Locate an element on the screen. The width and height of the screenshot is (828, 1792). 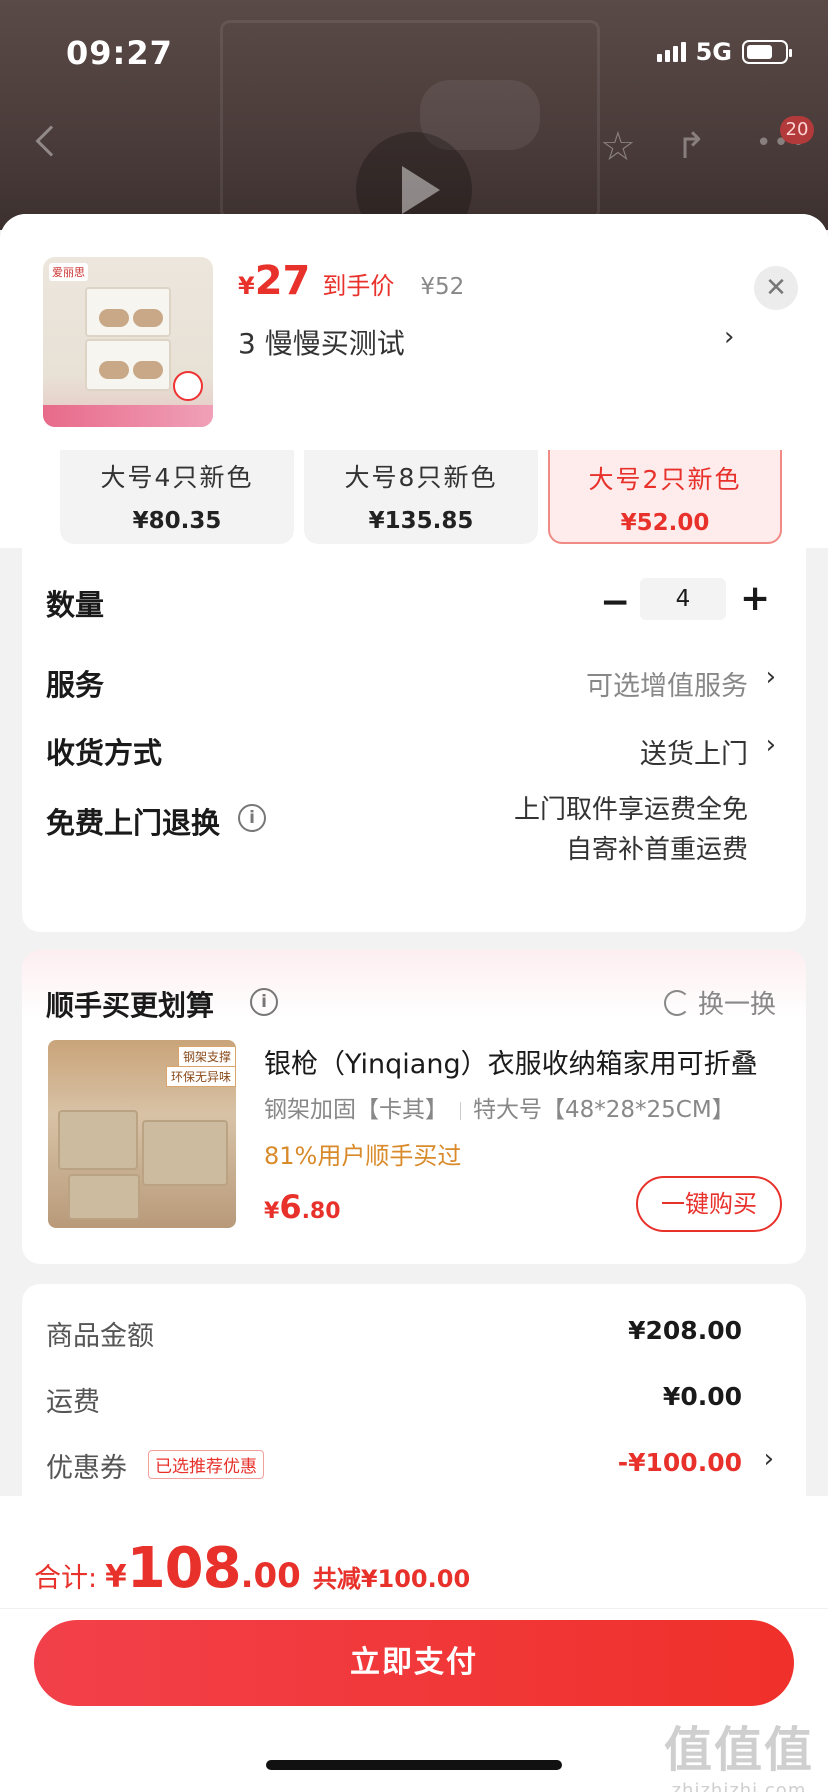
addon-spec-size: 特大号【48*28*25CM】 is located at coordinates (604, 1110).